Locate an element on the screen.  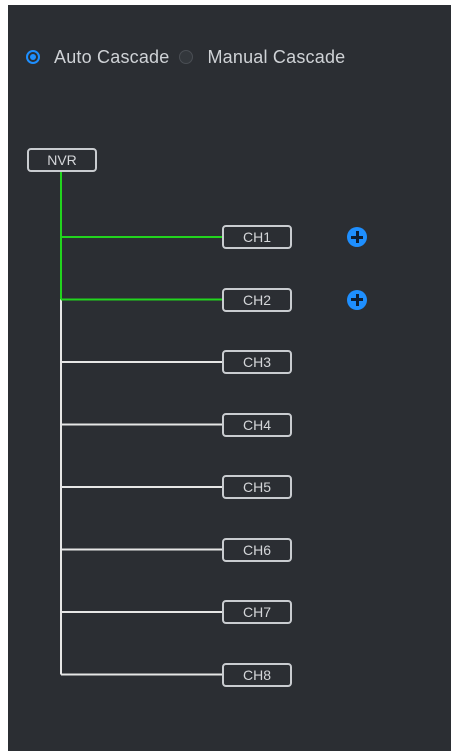
channel-label: CH6 is located at coordinates (256, 549).